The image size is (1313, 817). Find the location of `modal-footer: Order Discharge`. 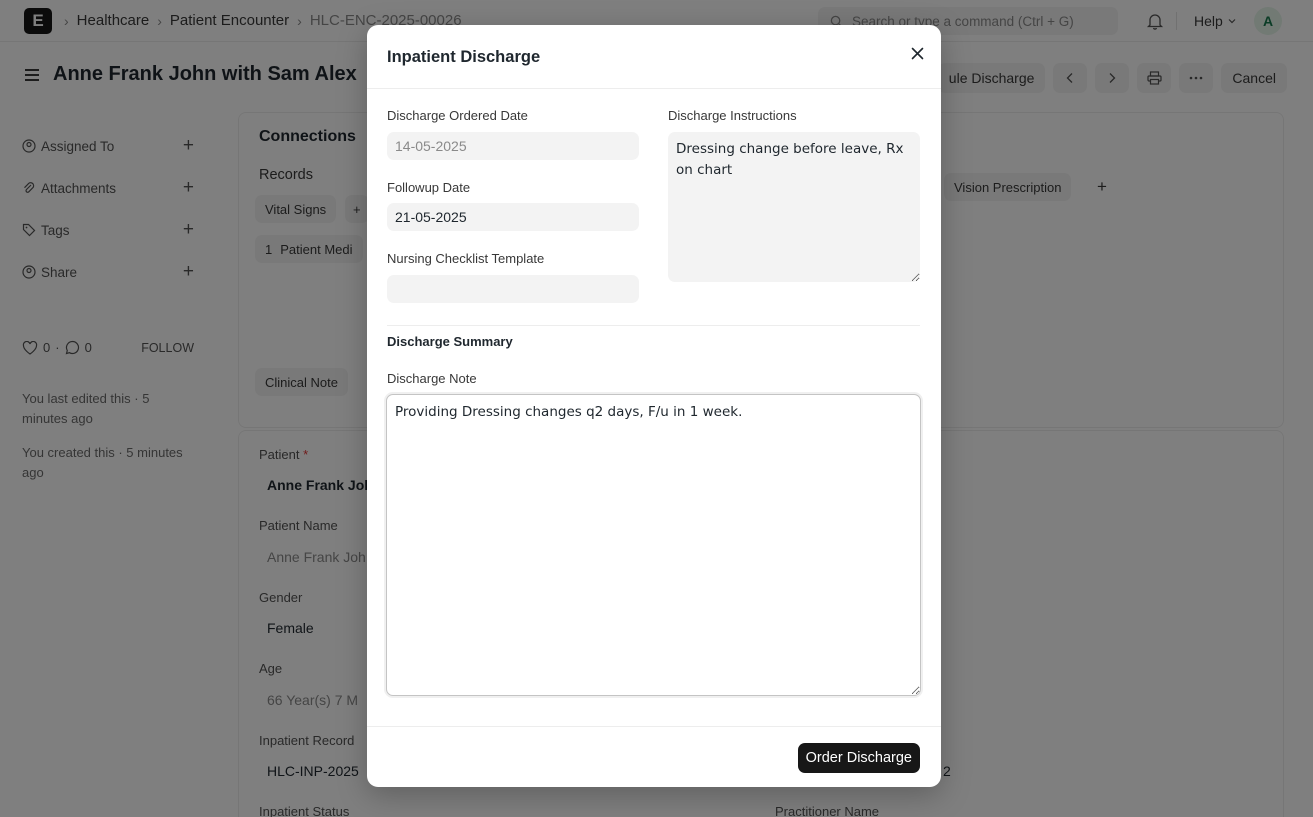

modal-footer: Order Discharge is located at coordinates (654, 756).